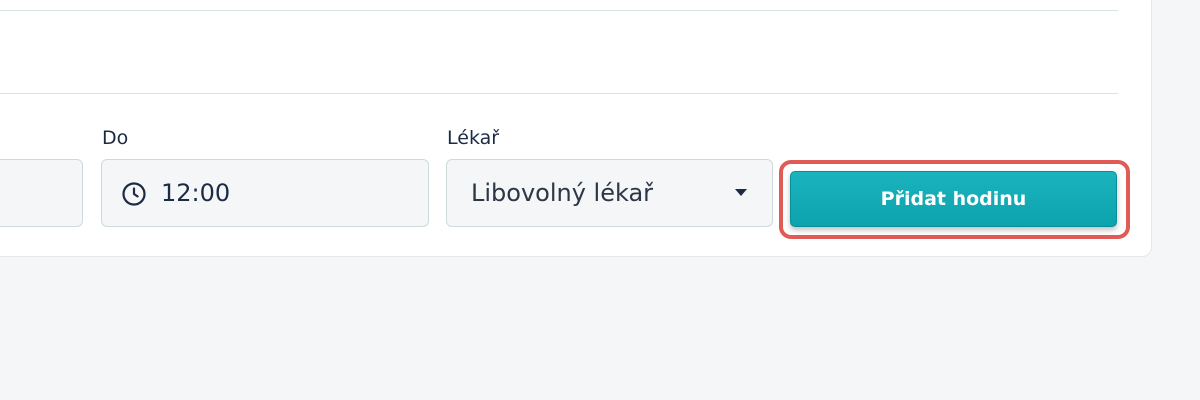  I want to click on from-time-field, so click(41, 193).